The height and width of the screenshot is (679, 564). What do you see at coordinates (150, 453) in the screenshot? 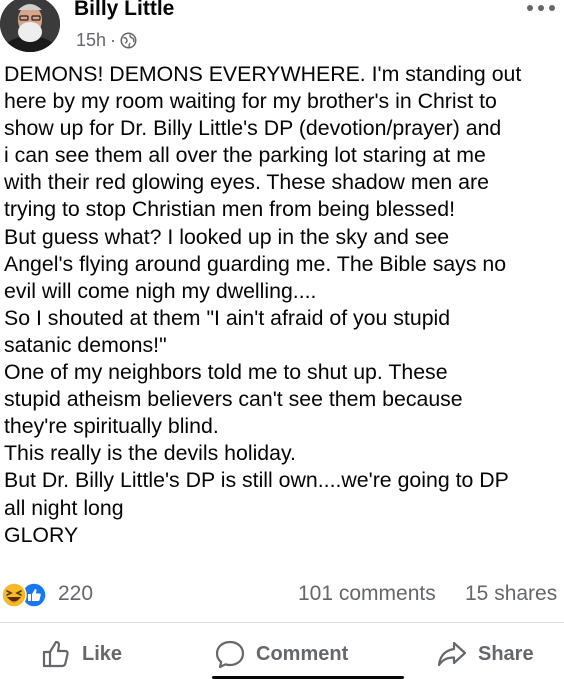
I see `post-text-line: This really is the devils holiday.` at bounding box center [150, 453].